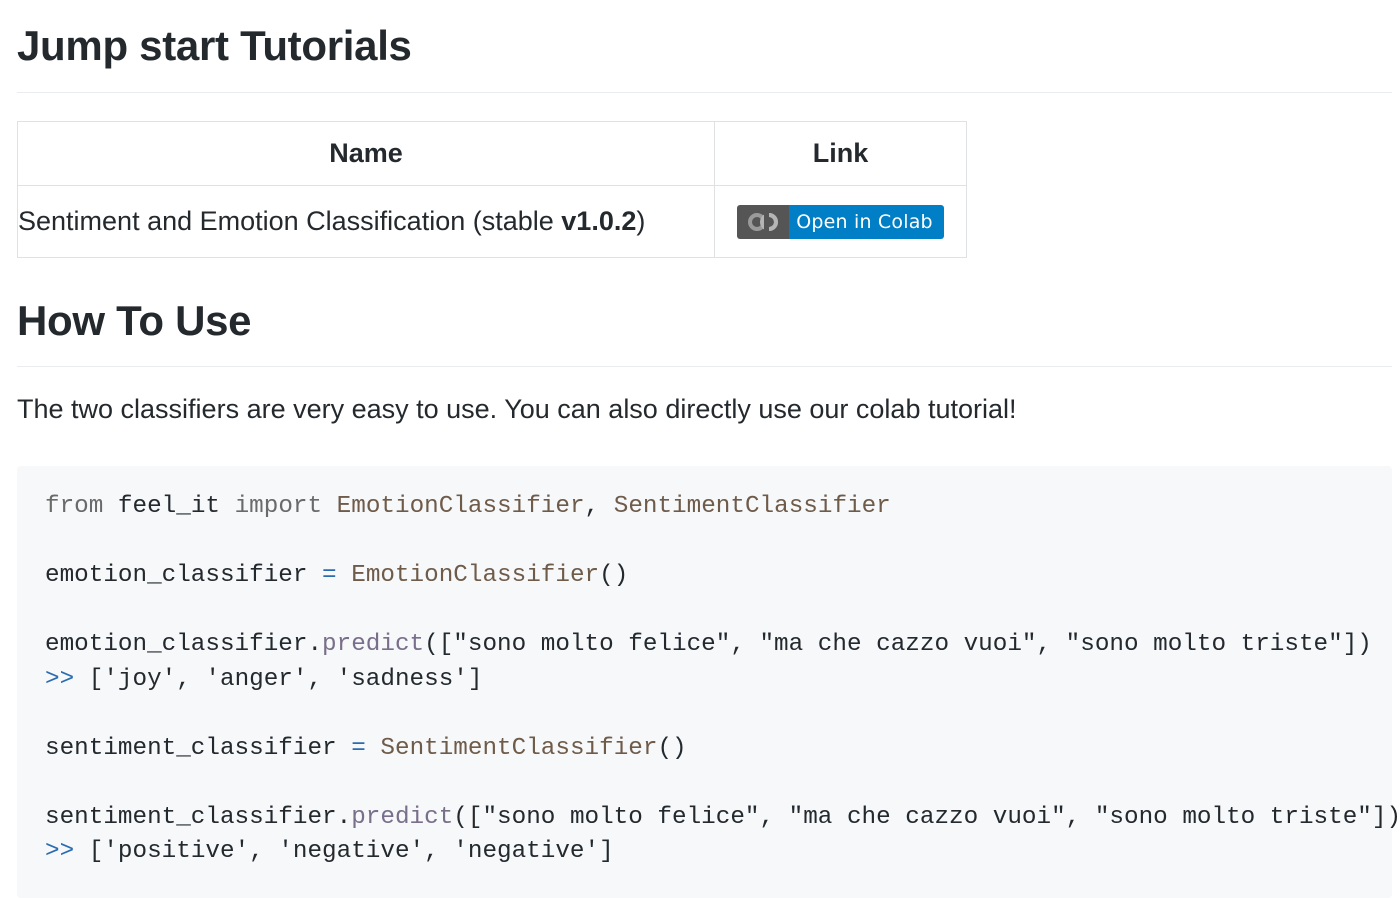  I want to click on column-header-link: Link, so click(840, 153).